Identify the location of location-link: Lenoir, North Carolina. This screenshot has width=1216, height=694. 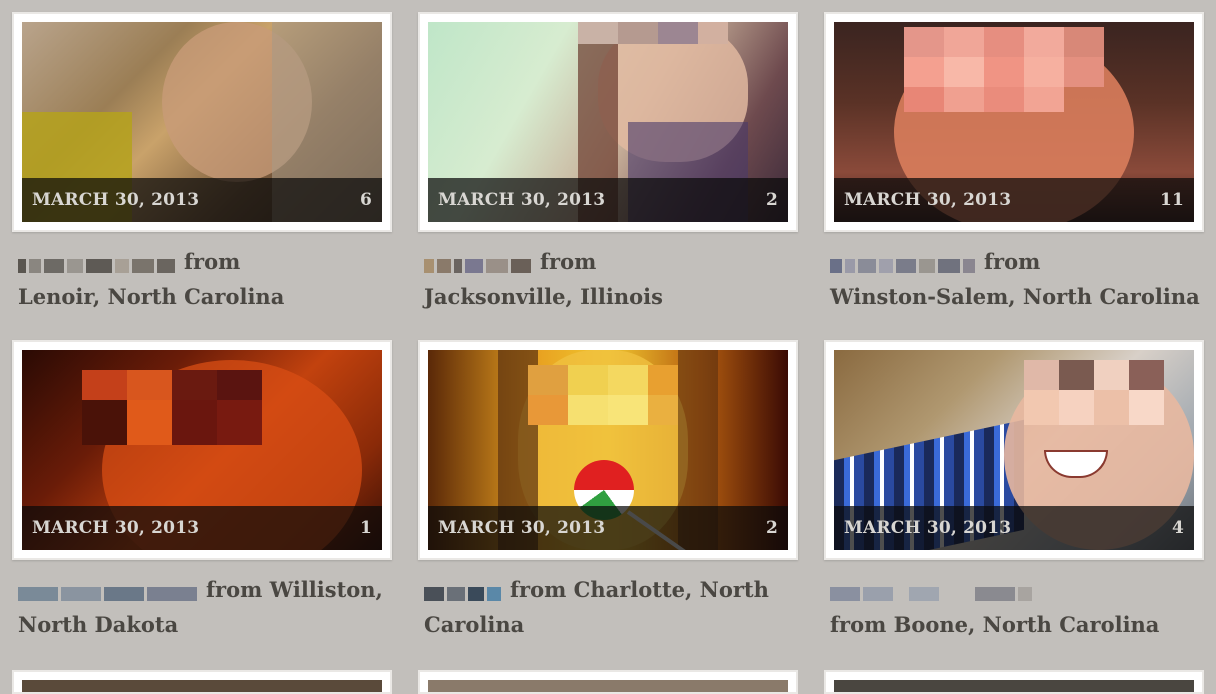
(151, 296).